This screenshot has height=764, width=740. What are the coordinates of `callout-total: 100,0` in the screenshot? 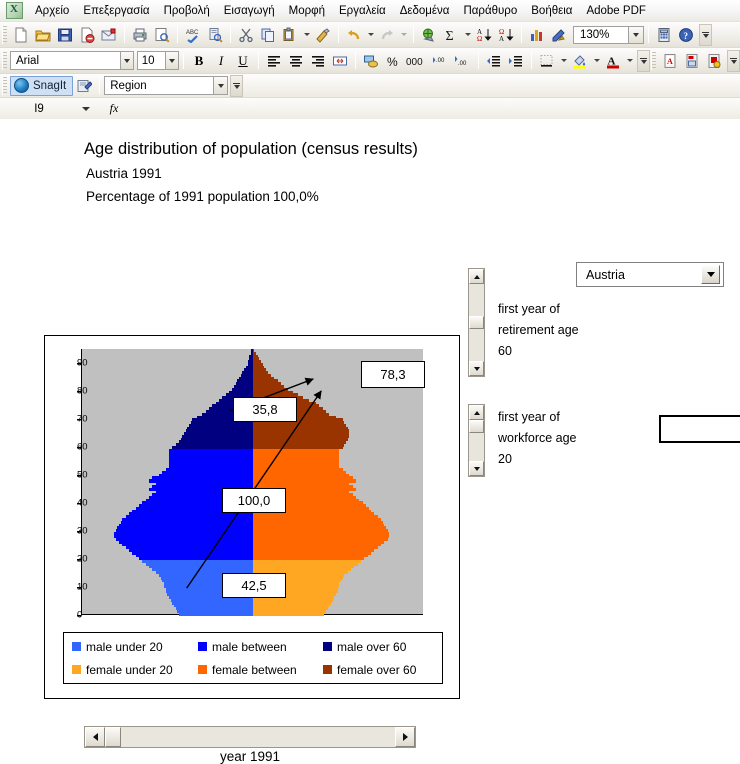 It's located at (254, 500).